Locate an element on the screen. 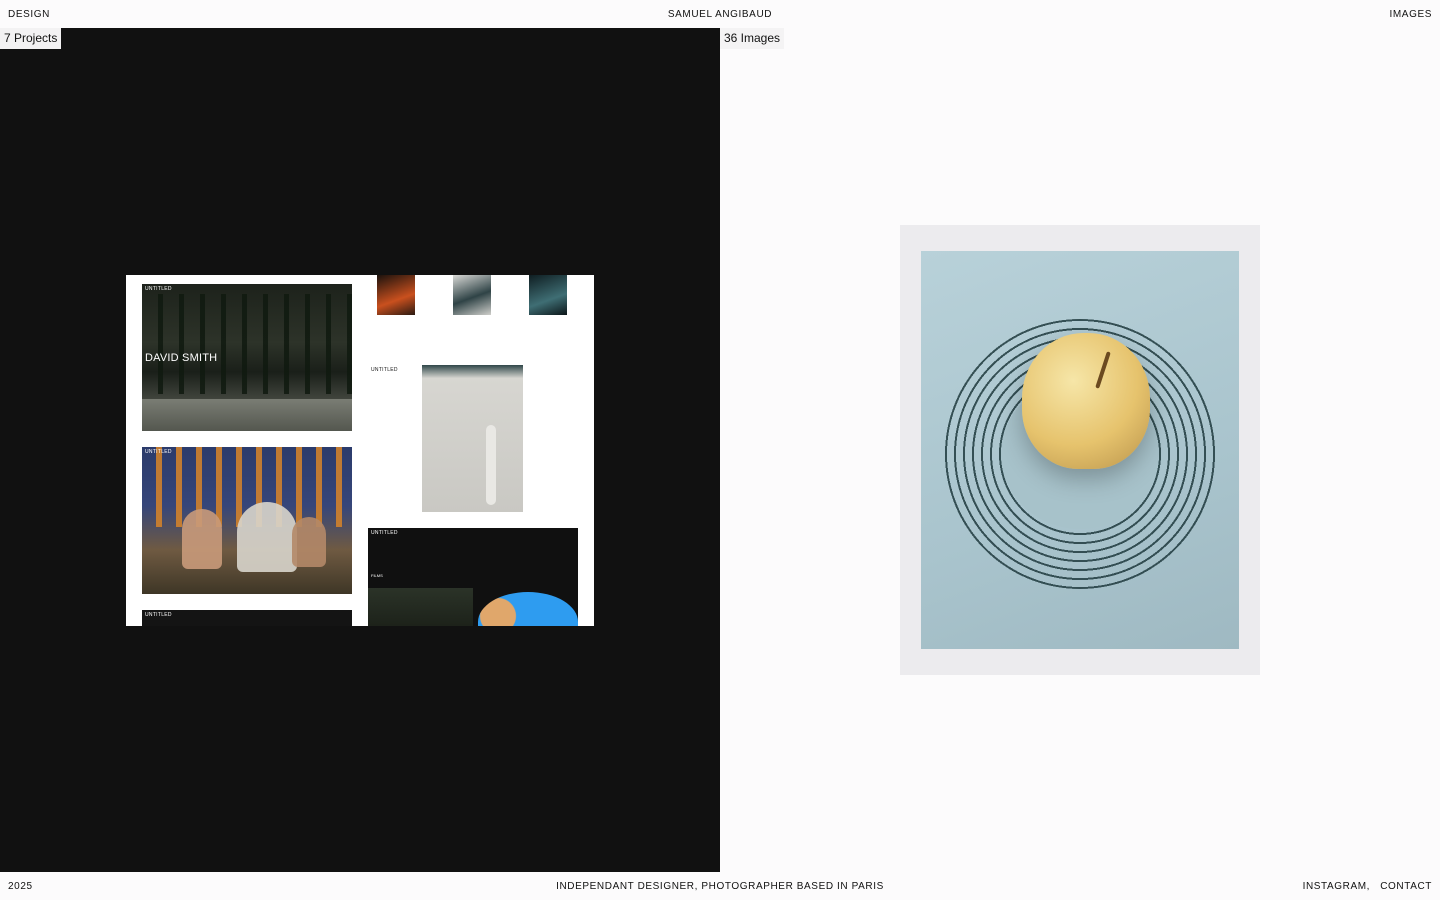  contact-link: CONTACT is located at coordinates (1406, 886).